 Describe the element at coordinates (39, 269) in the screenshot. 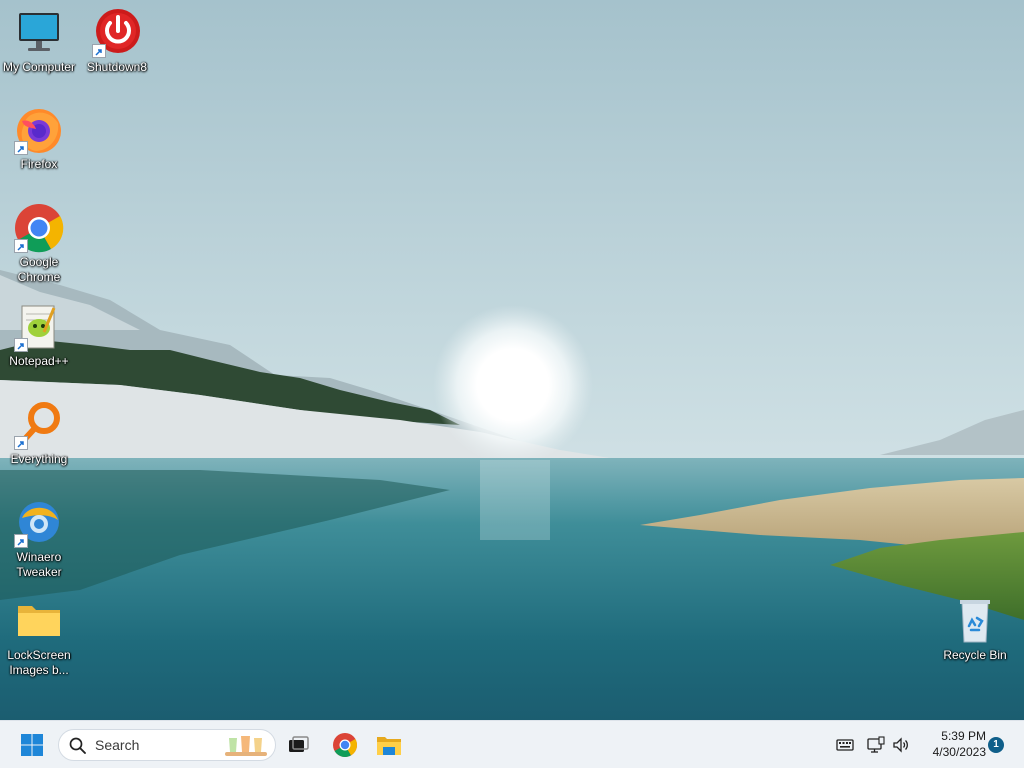

I see `desktop-icon-label: Google Chrome` at that location.